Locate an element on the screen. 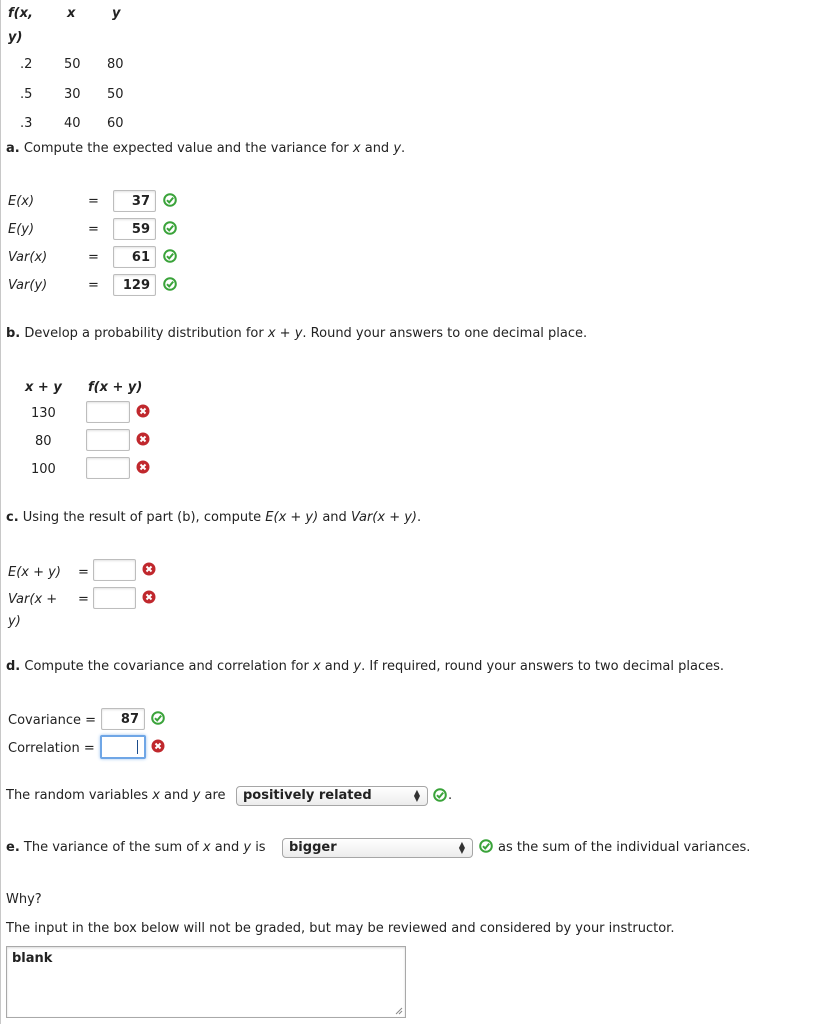  header-f-cont: y) is located at coordinates (15, 37).